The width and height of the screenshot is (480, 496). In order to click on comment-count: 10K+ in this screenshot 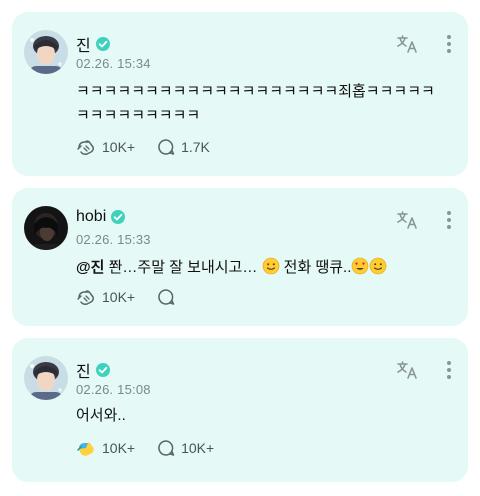, I will do `click(198, 448)`.